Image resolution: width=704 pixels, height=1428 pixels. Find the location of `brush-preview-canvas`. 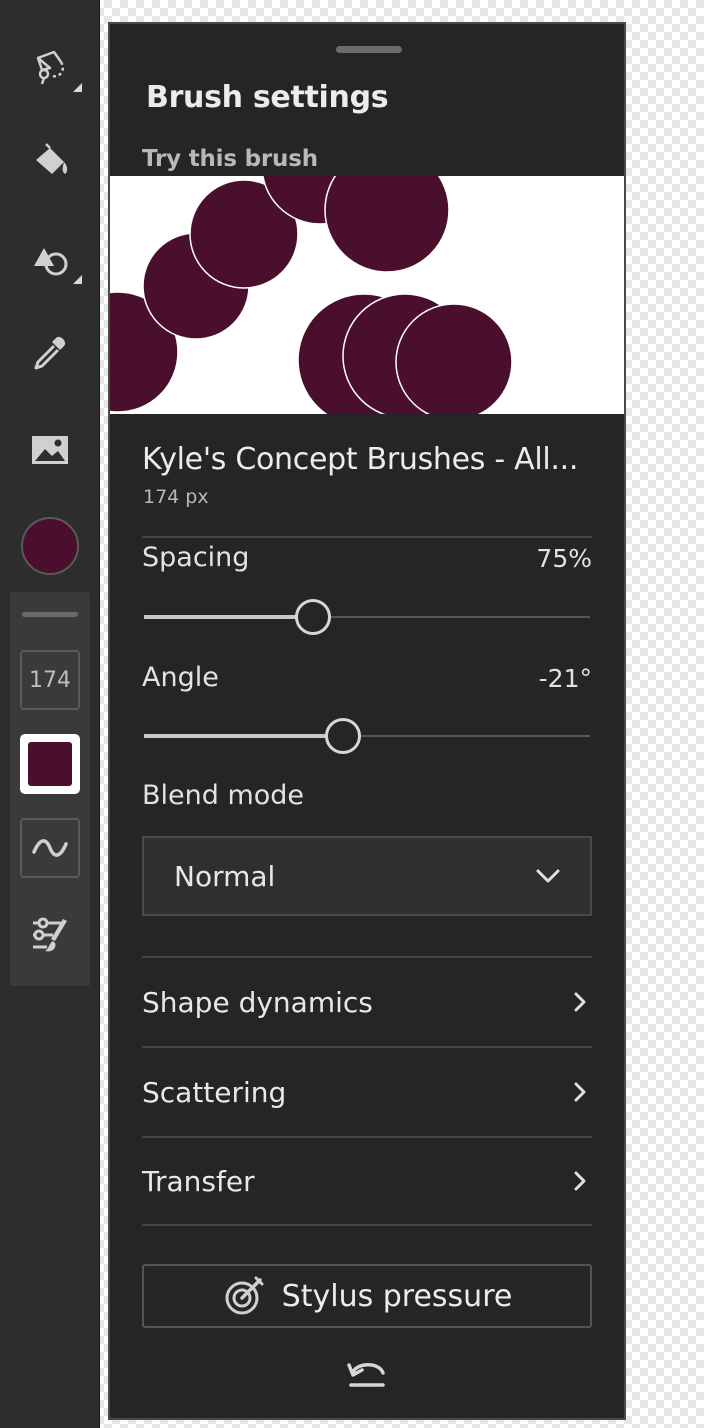

brush-preview-canvas is located at coordinates (367, 295).